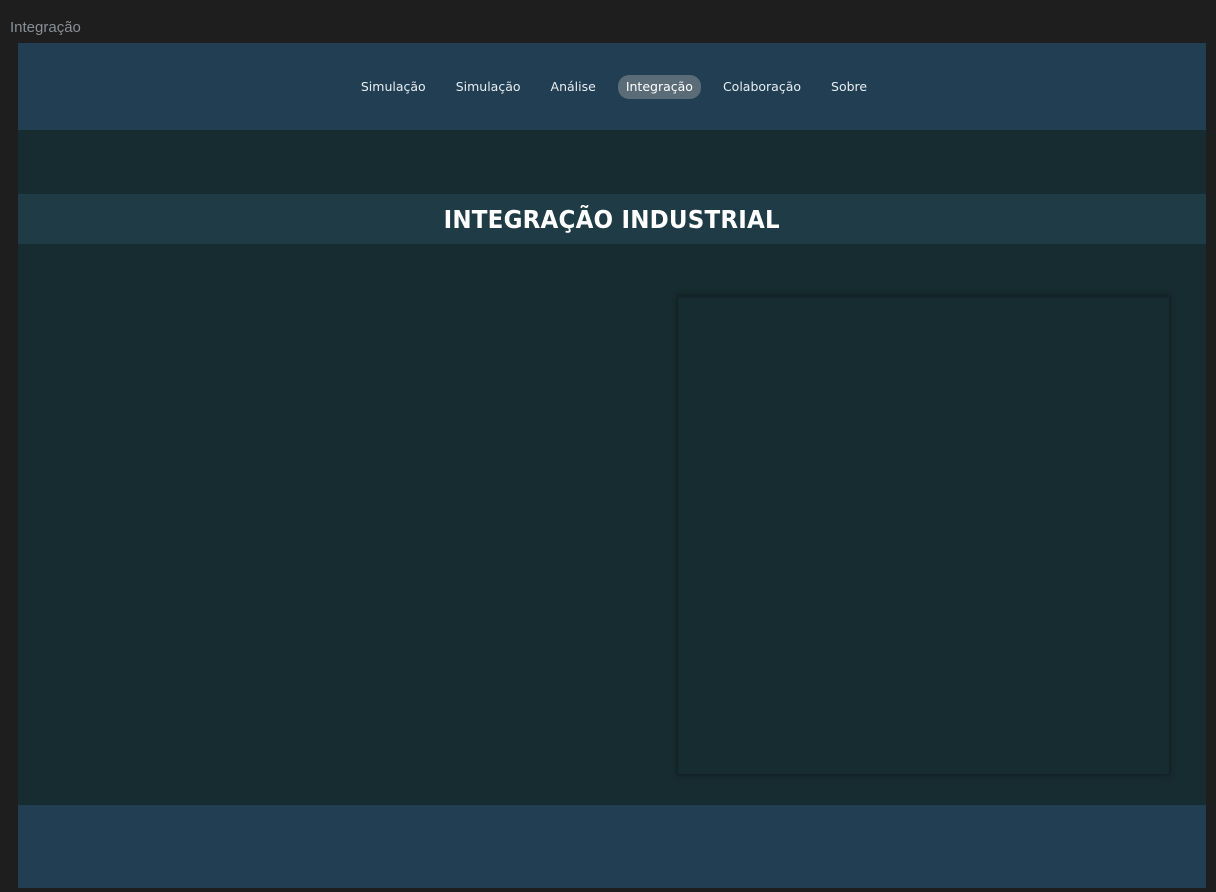 The width and height of the screenshot is (1216, 892). Describe the element at coordinates (659, 86) in the screenshot. I see `nav-item-integracao: Integração` at that location.